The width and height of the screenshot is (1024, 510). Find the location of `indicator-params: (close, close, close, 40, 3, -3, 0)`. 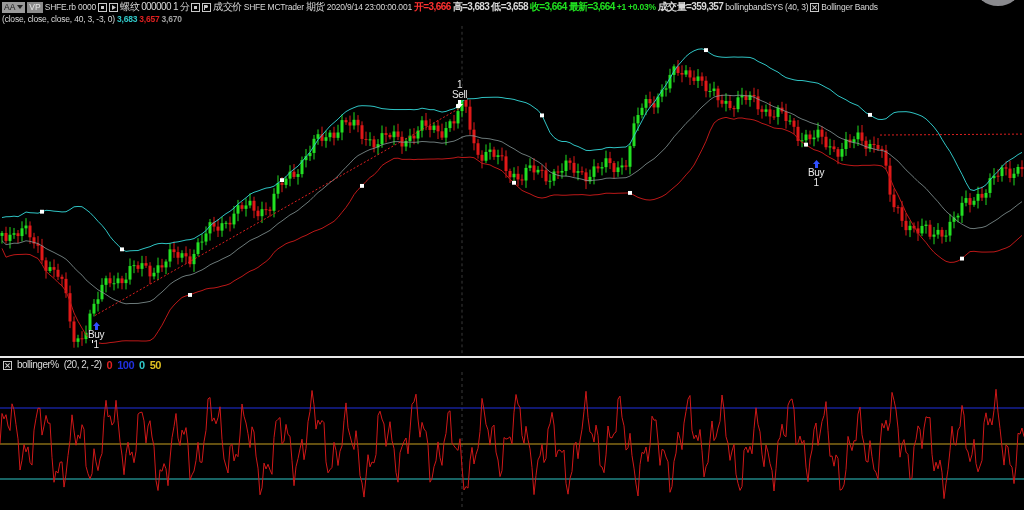

indicator-params: (close, close, close, 40, 3, -3, 0) is located at coordinates (58, 19).